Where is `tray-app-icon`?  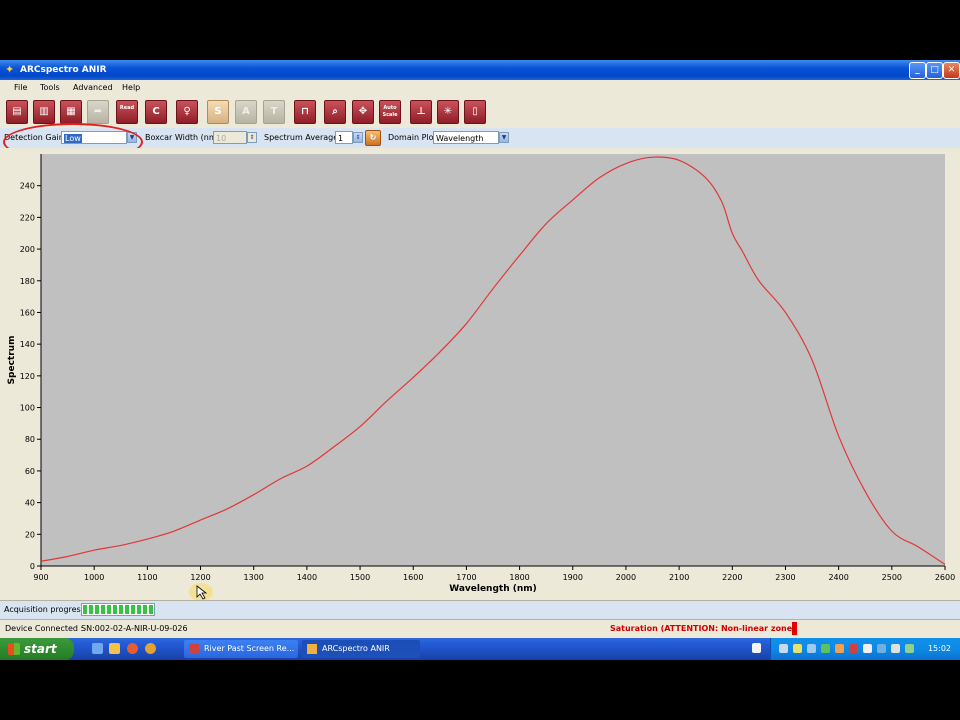 tray-app-icon is located at coordinates (825, 648).